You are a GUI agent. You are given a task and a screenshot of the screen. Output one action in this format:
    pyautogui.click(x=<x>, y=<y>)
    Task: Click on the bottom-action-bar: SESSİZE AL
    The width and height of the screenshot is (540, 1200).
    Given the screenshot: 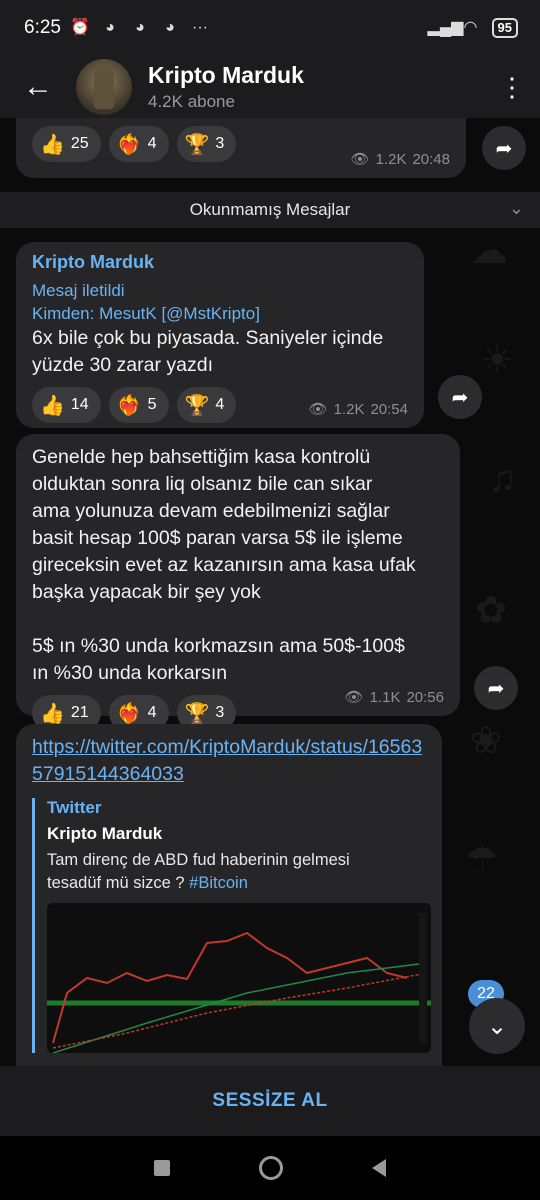 What is the action you would take?
    pyautogui.click(x=270, y=1101)
    